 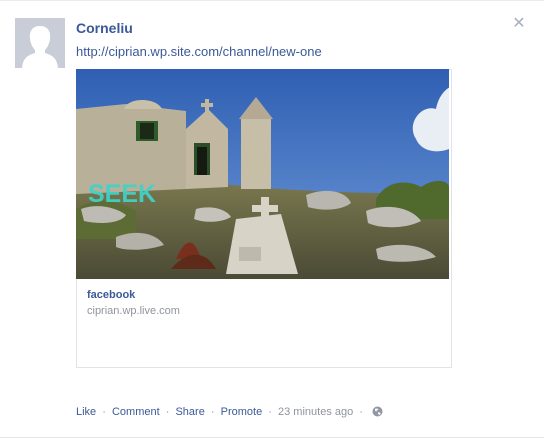 I want to click on attachment-title: facebook, so click(x=111, y=295).